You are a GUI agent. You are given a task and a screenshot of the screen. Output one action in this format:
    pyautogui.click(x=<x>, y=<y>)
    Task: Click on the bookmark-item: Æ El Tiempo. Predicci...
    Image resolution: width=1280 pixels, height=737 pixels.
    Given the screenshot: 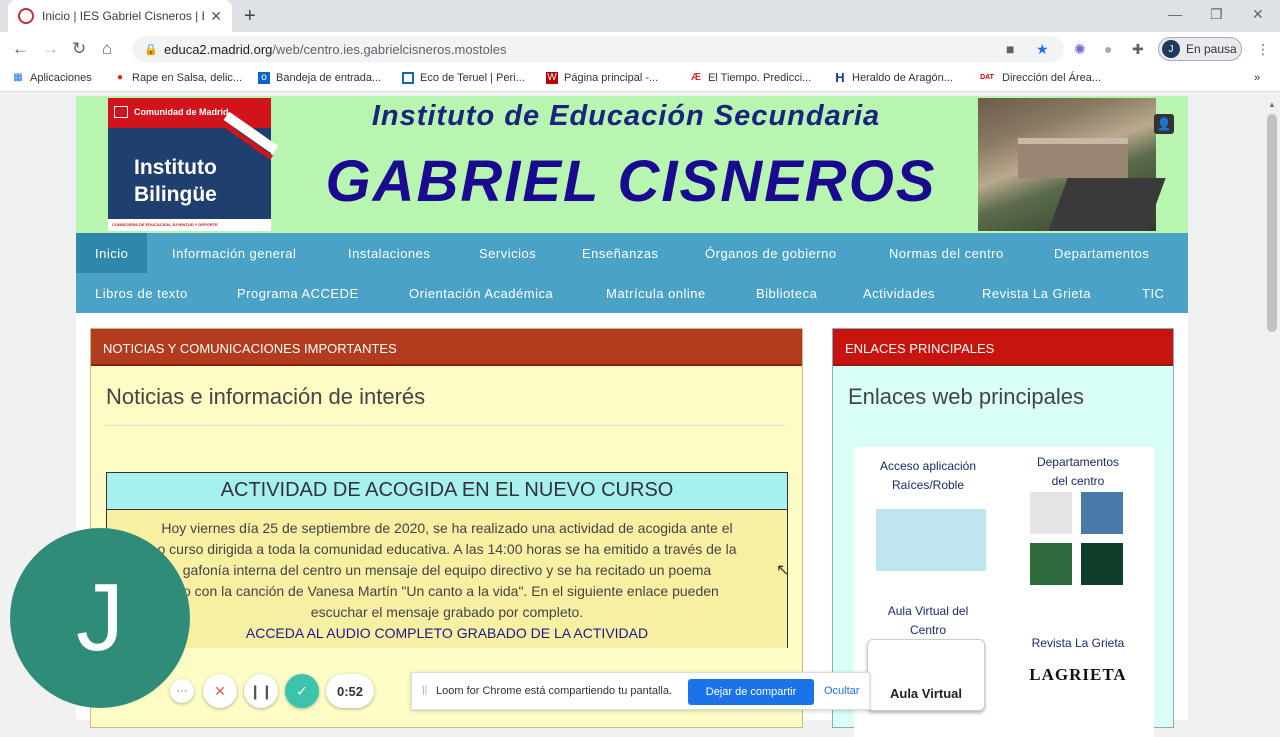 What is the action you would take?
    pyautogui.click(x=750, y=78)
    